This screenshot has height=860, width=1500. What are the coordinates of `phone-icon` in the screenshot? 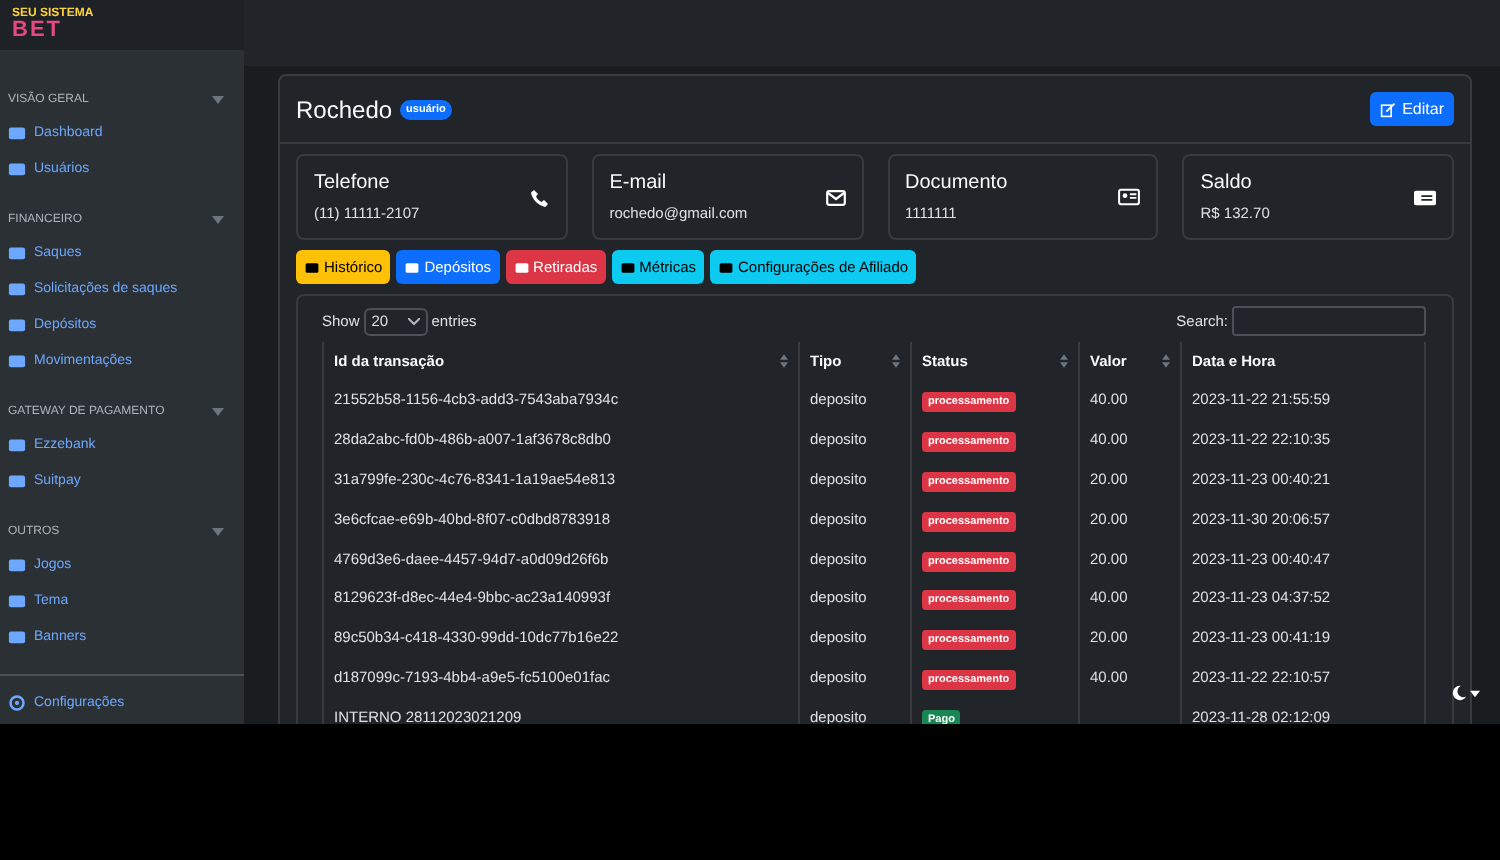 It's located at (539, 197).